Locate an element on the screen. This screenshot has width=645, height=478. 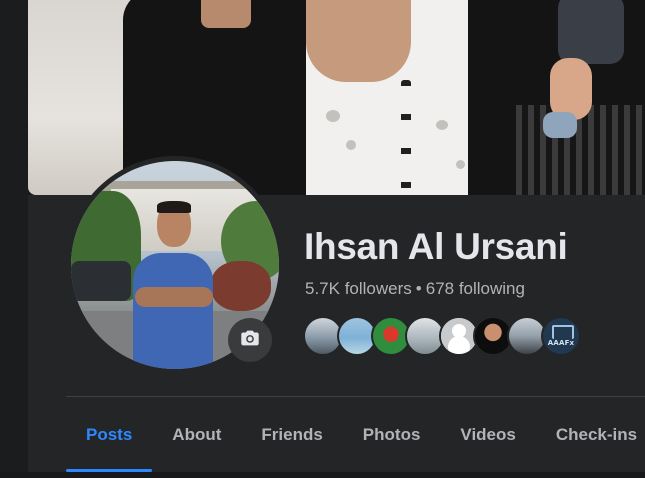
building-icon is located at coordinates (563, 332).